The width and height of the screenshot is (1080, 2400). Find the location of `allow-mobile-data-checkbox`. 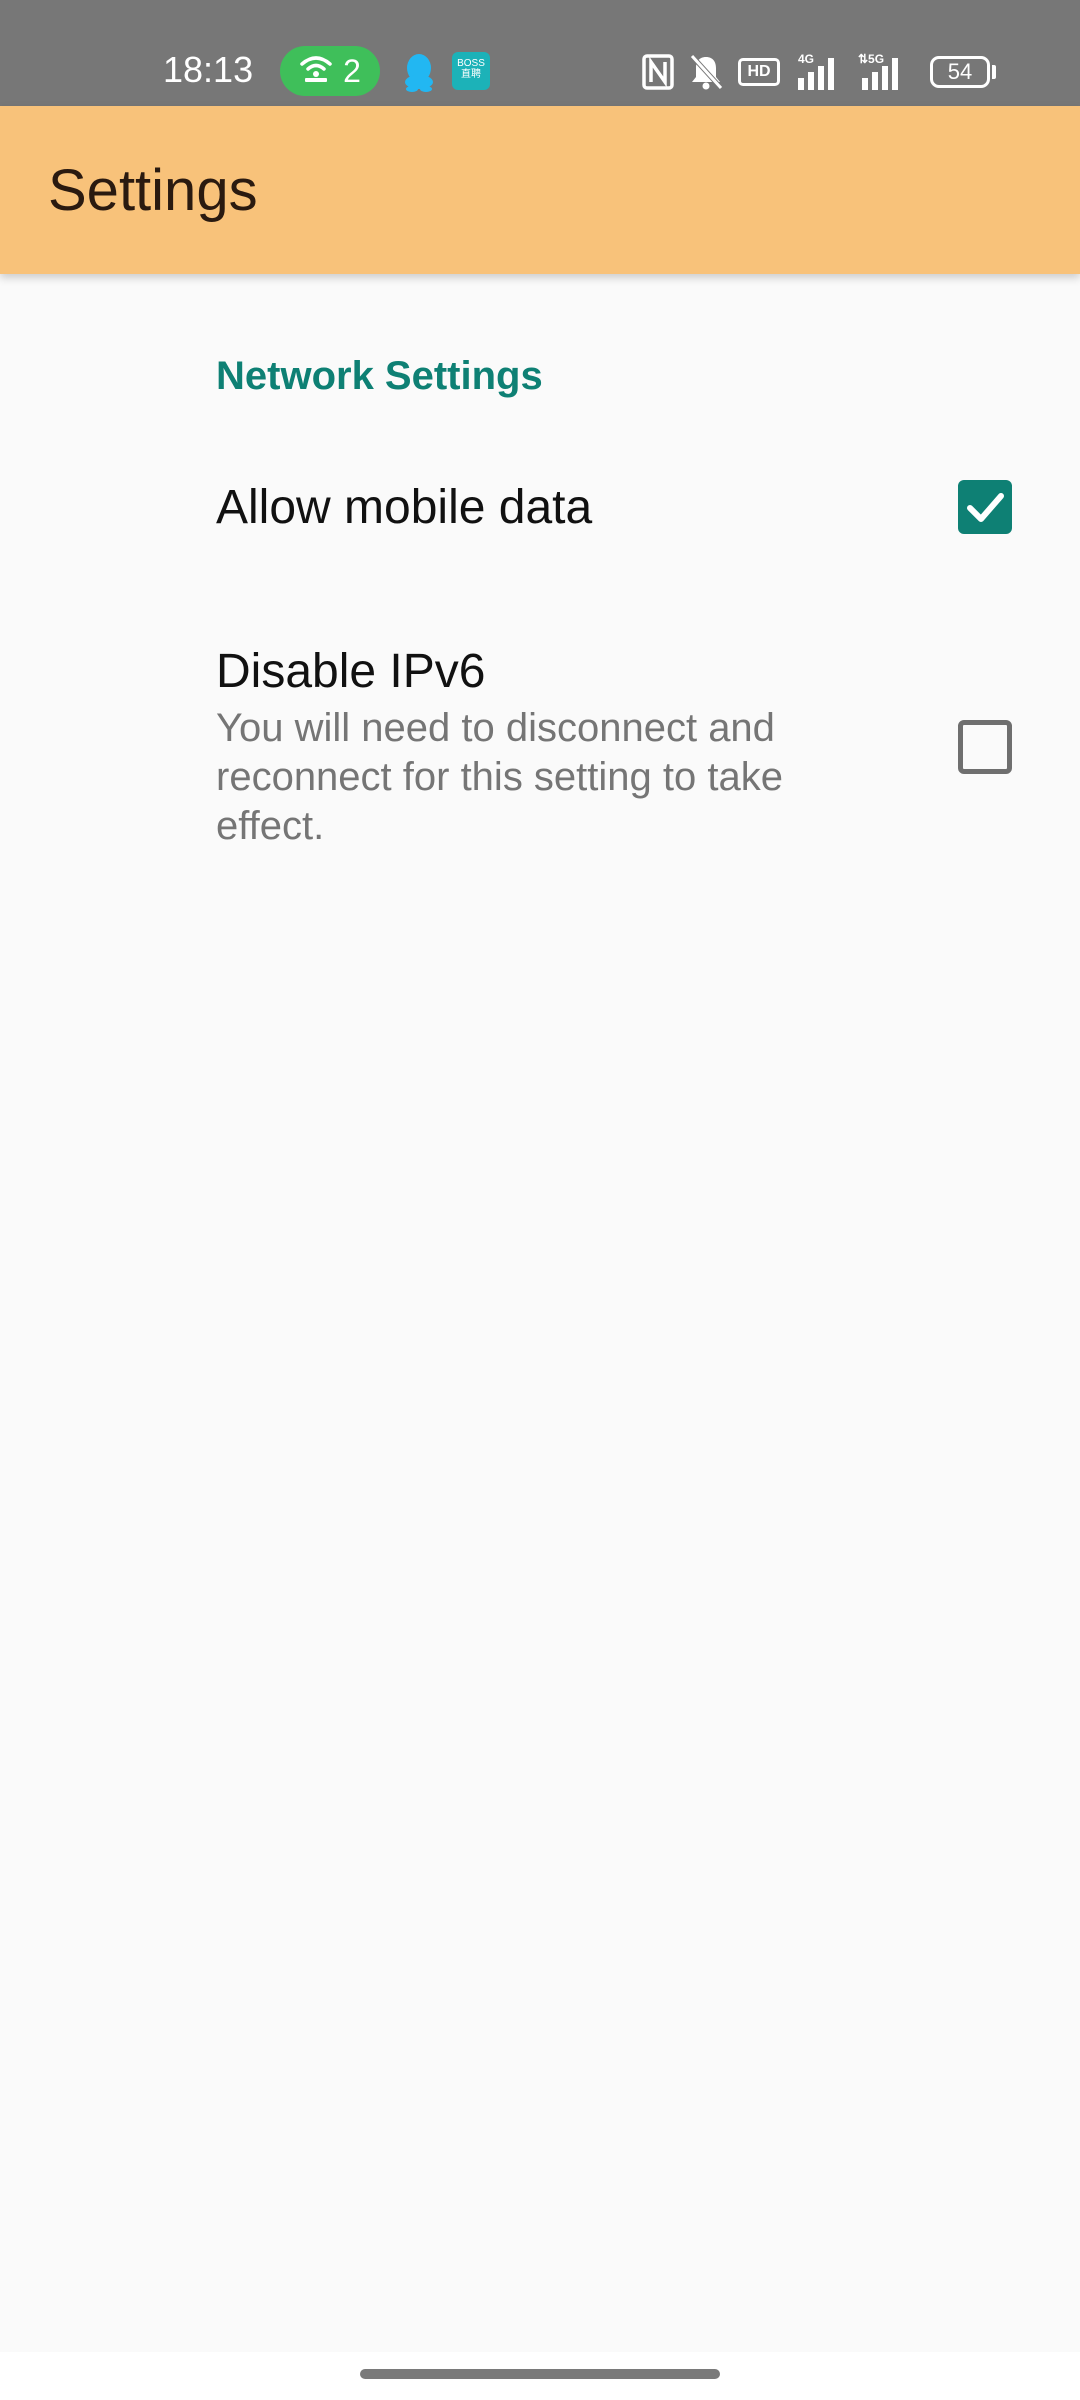

allow-mobile-data-checkbox is located at coordinates (985, 507).